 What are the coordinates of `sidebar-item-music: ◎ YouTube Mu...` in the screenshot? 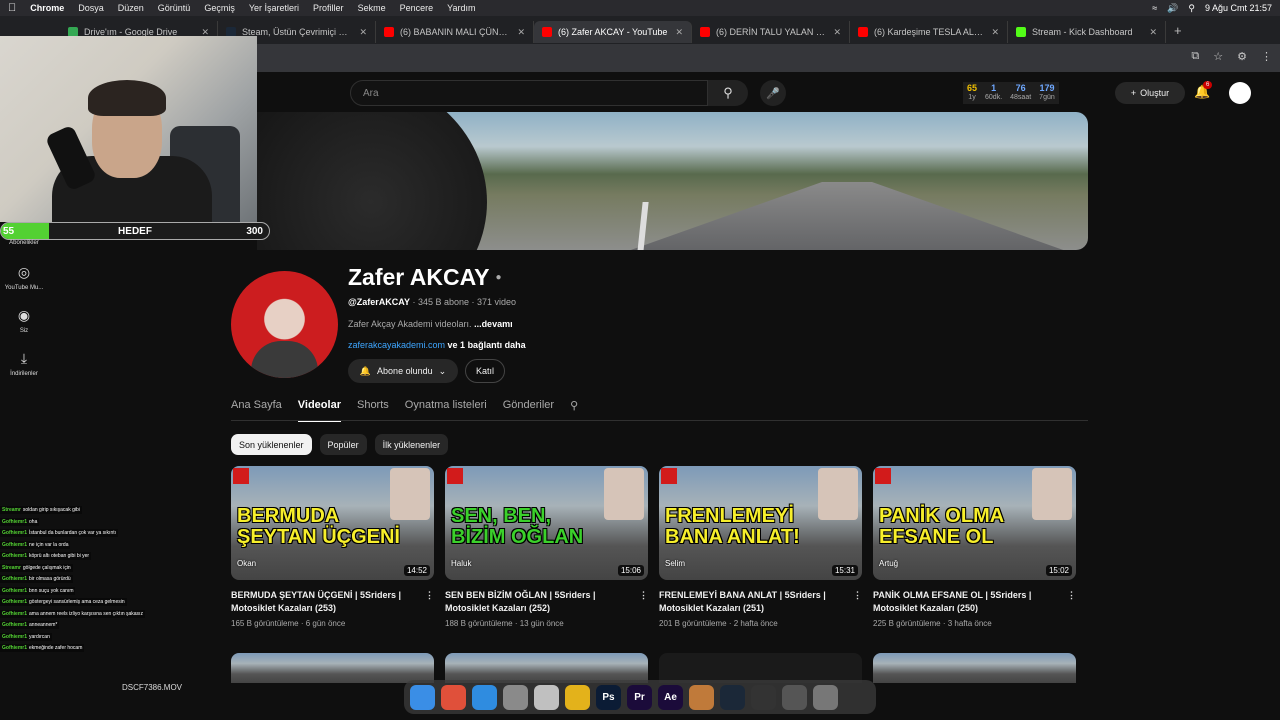 It's located at (24, 277).